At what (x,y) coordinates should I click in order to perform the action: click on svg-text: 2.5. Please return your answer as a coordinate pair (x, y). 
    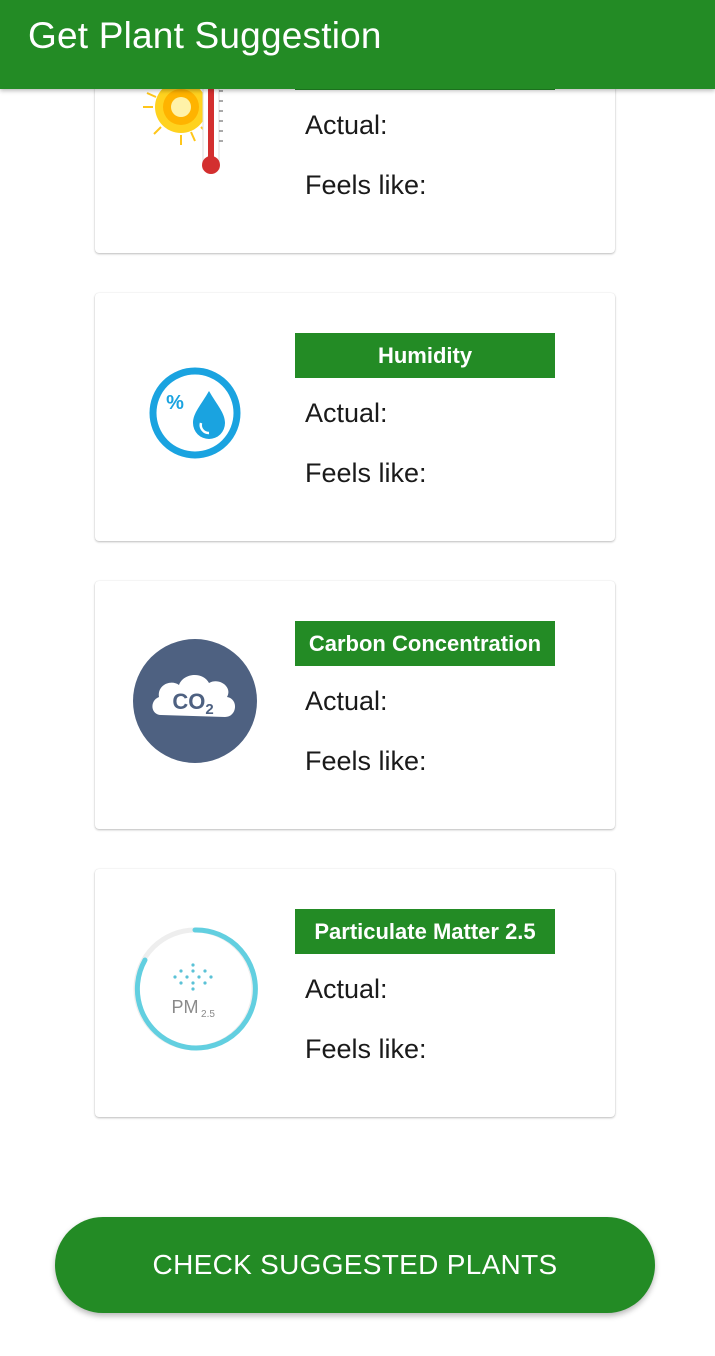
    Looking at the image, I should click on (208, 1014).